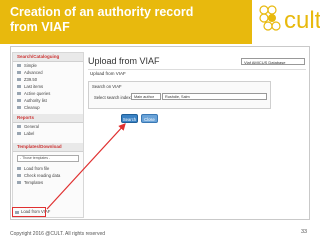 The height and width of the screenshot is (240, 320). What do you see at coordinates (124, 61) in the screenshot?
I see `page-title: Upload from VIAF` at bounding box center [124, 61].